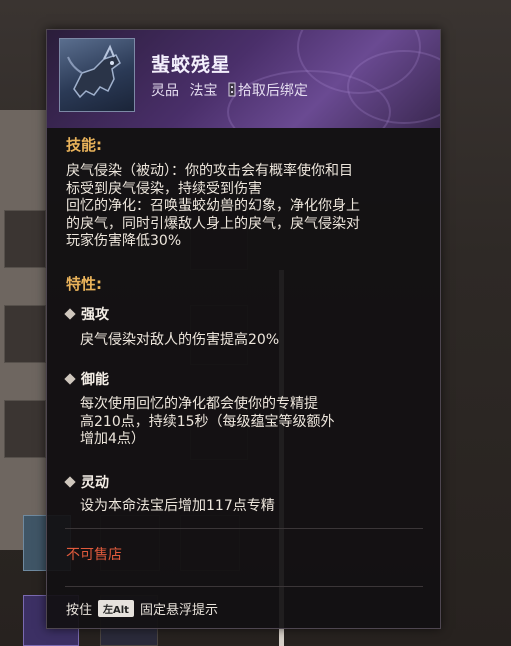  Describe the element at coordinates (25, 239) in the screenshot. I see `inventory-slot-boots` at that location.